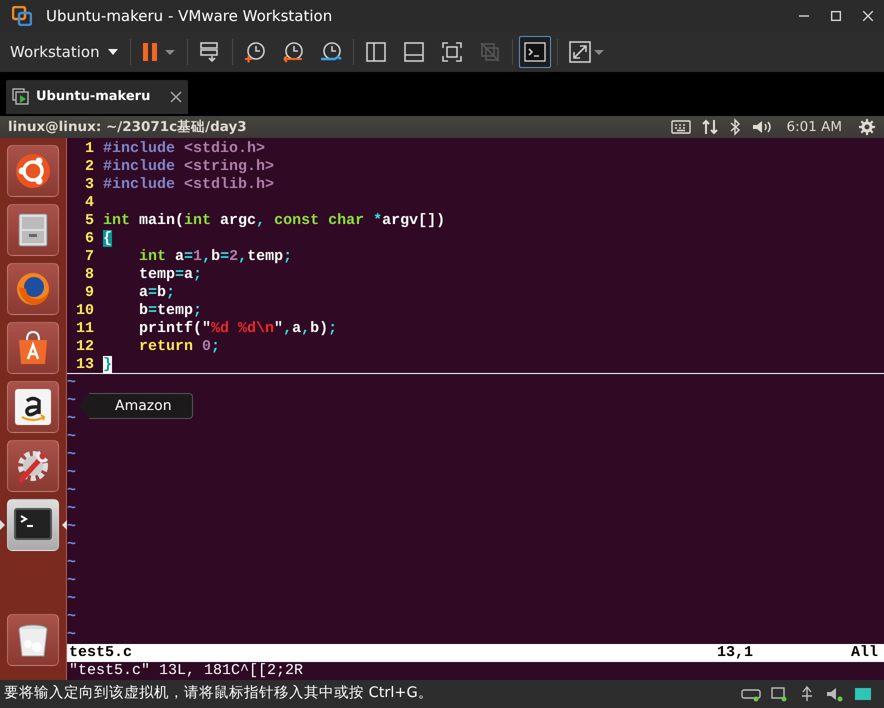 The height and width of the screenshot is (708, 884). I want to click on bottom-panel-icon, so click(414, 52).